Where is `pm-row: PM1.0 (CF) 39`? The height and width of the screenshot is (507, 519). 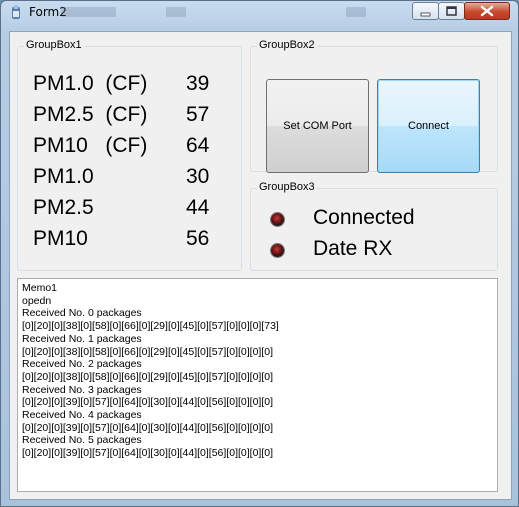 pm-row: PM1.0 (CF) 39 is located at coordinates (133, 87).